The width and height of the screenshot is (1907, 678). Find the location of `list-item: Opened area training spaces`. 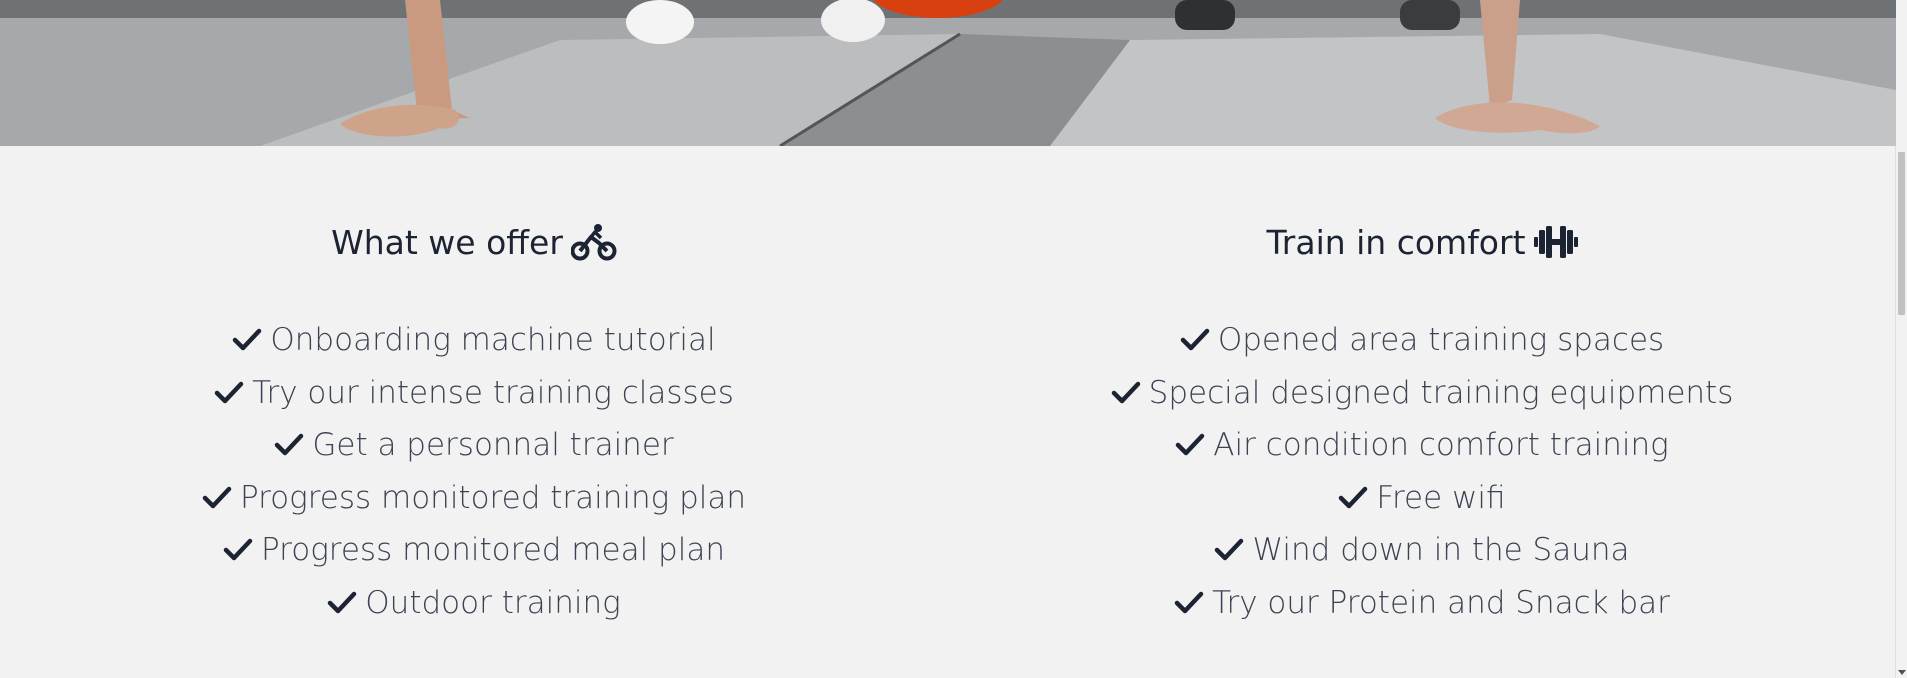

list-item: Opened area training spaces is located at coordinates (1422, 340).